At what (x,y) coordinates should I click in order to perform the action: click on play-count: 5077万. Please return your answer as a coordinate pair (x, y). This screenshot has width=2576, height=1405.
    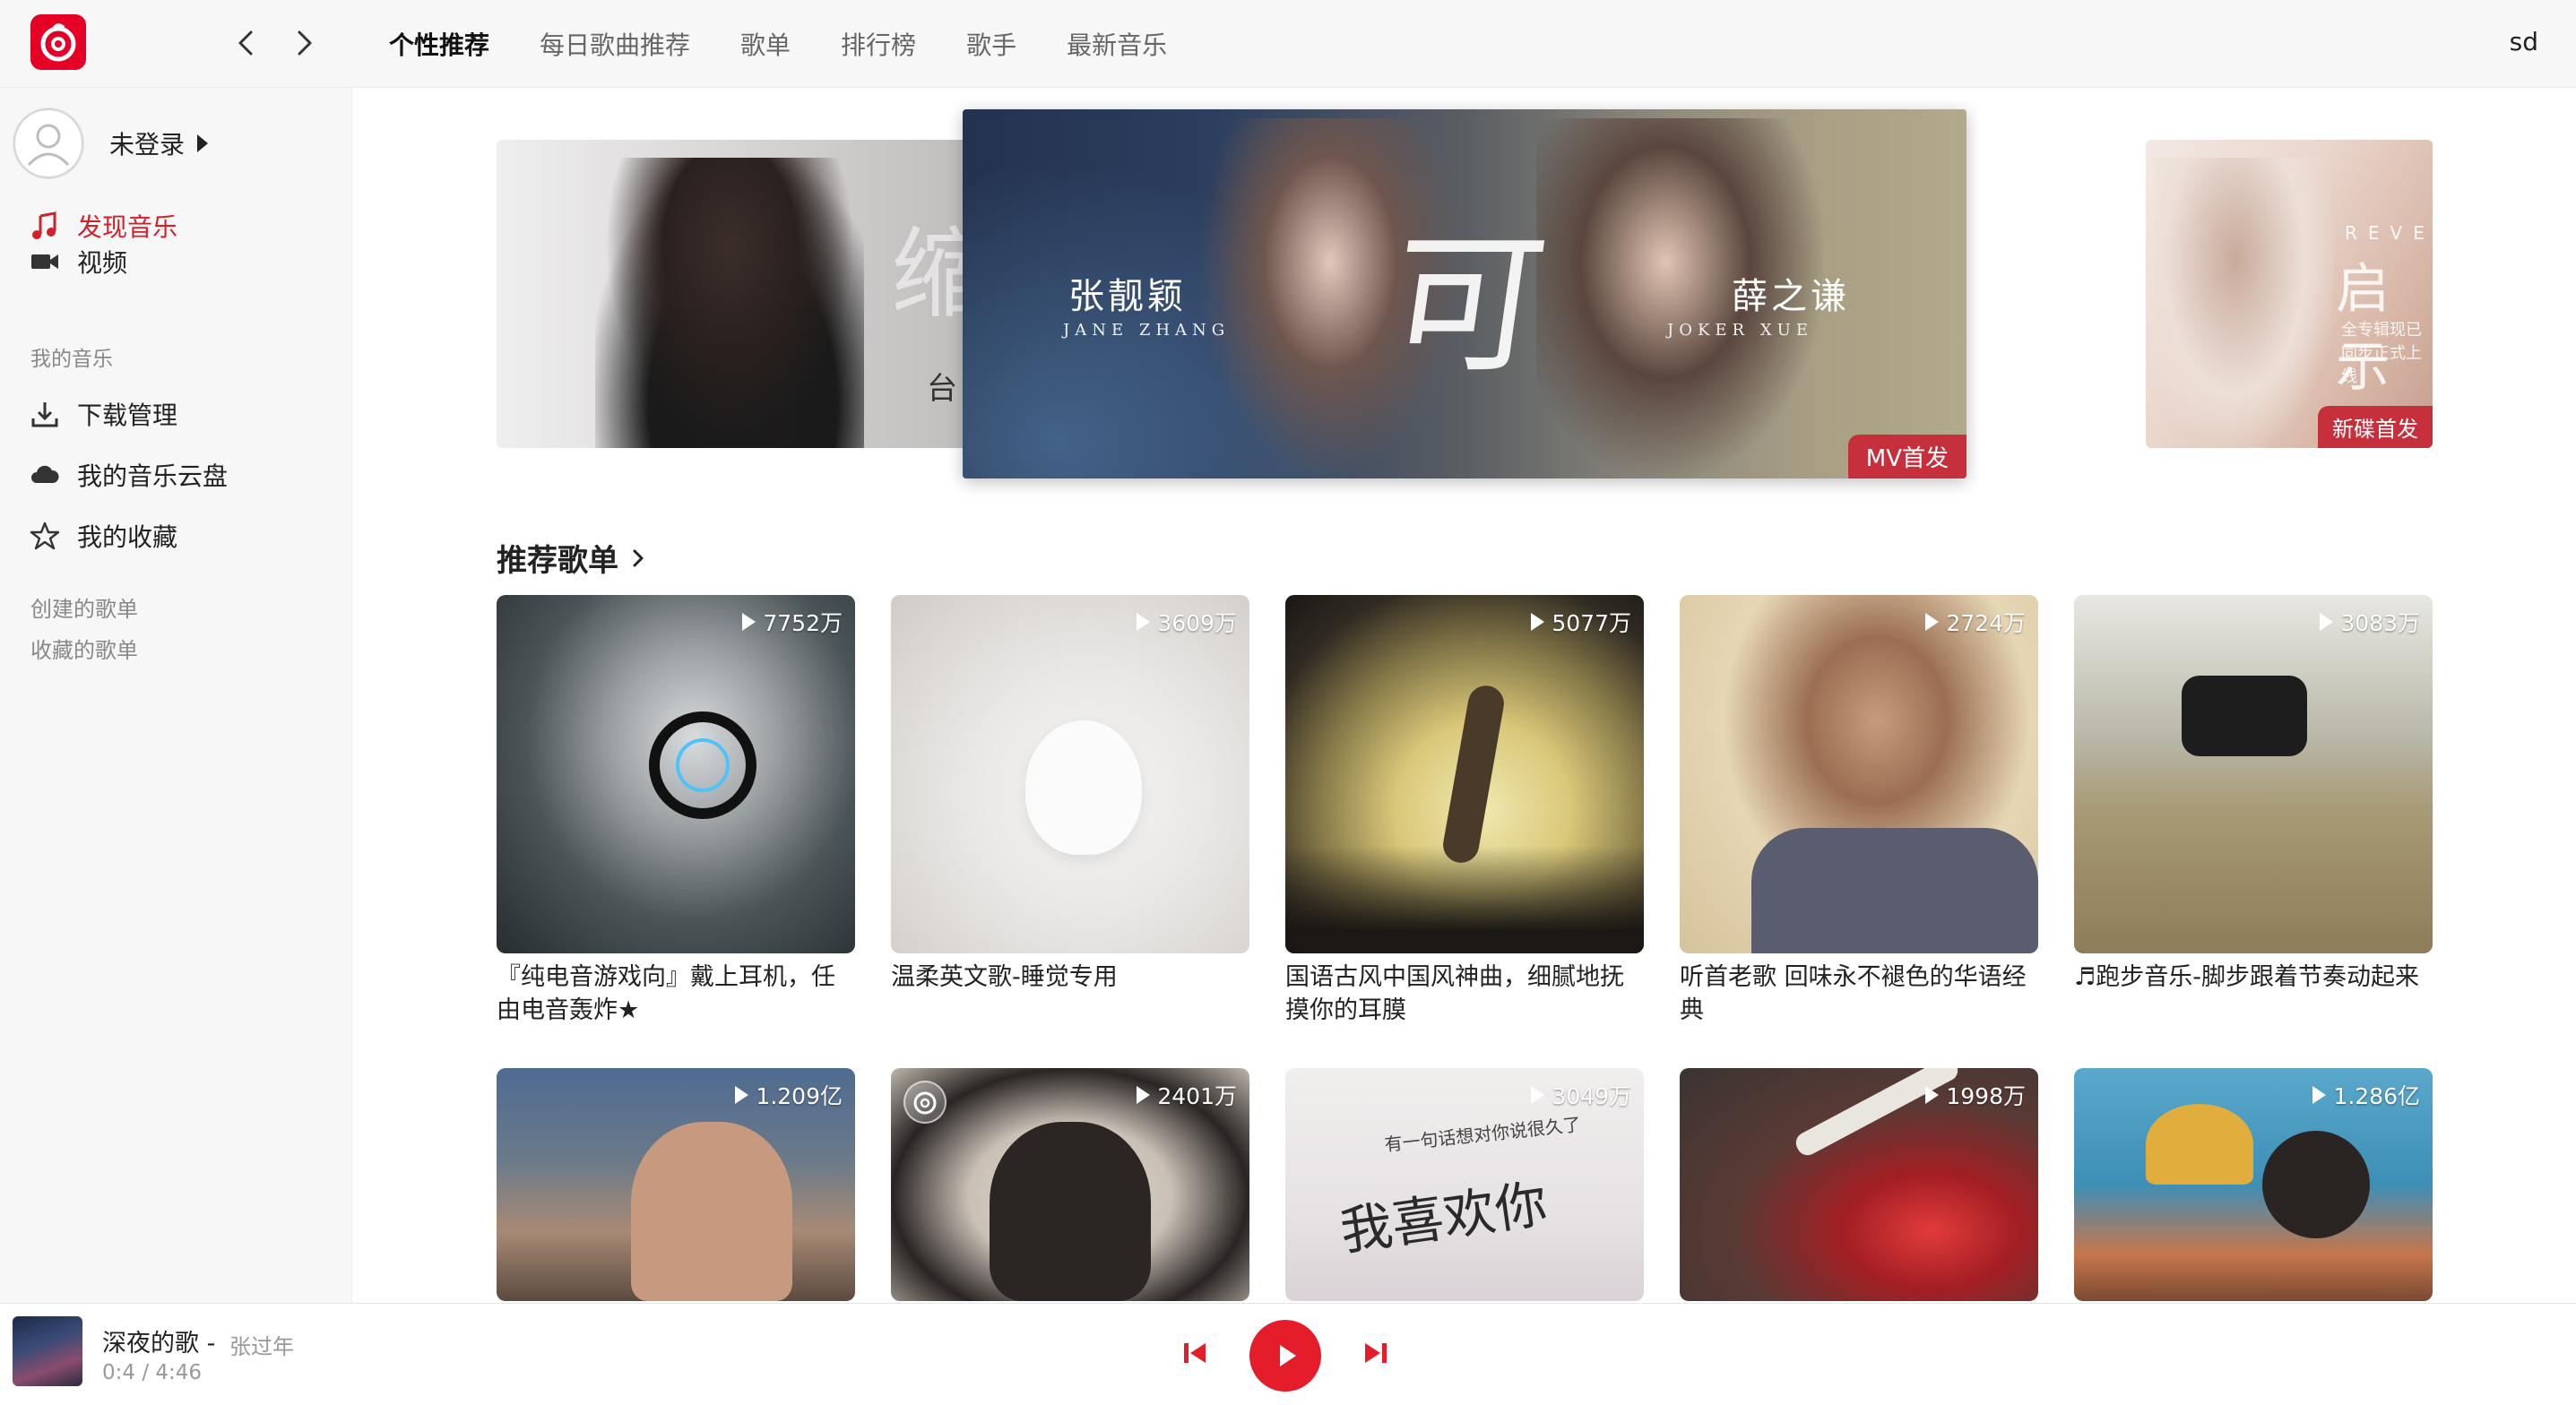
    Looking at the image, I should click on (1581, 622).